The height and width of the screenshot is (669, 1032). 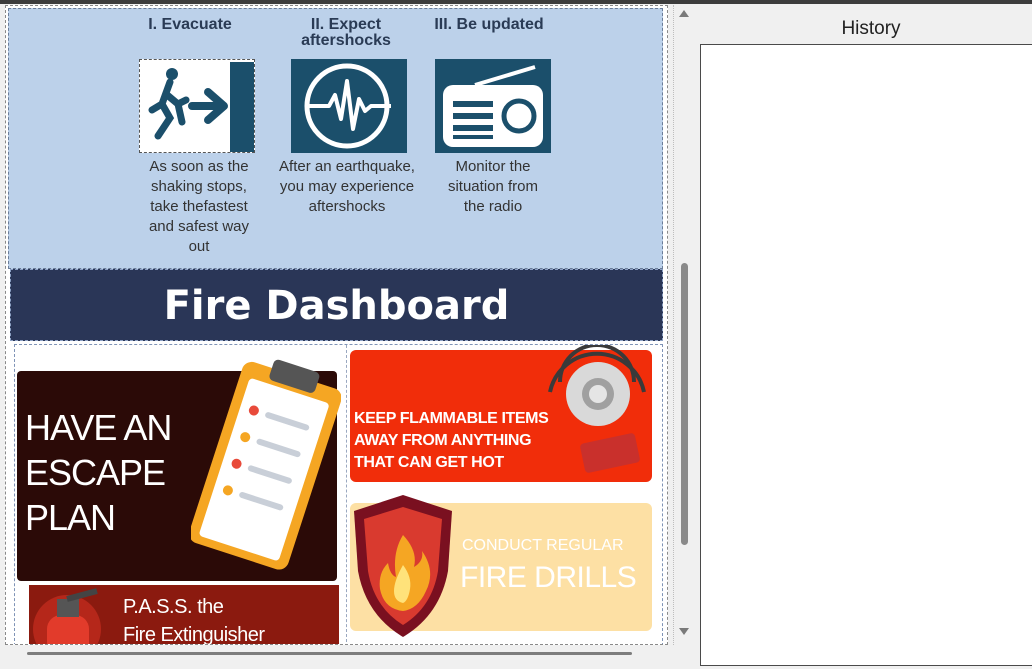 I want to click on step-updated-text: Monitor the situation from the radio, so click(x=493, y=187).